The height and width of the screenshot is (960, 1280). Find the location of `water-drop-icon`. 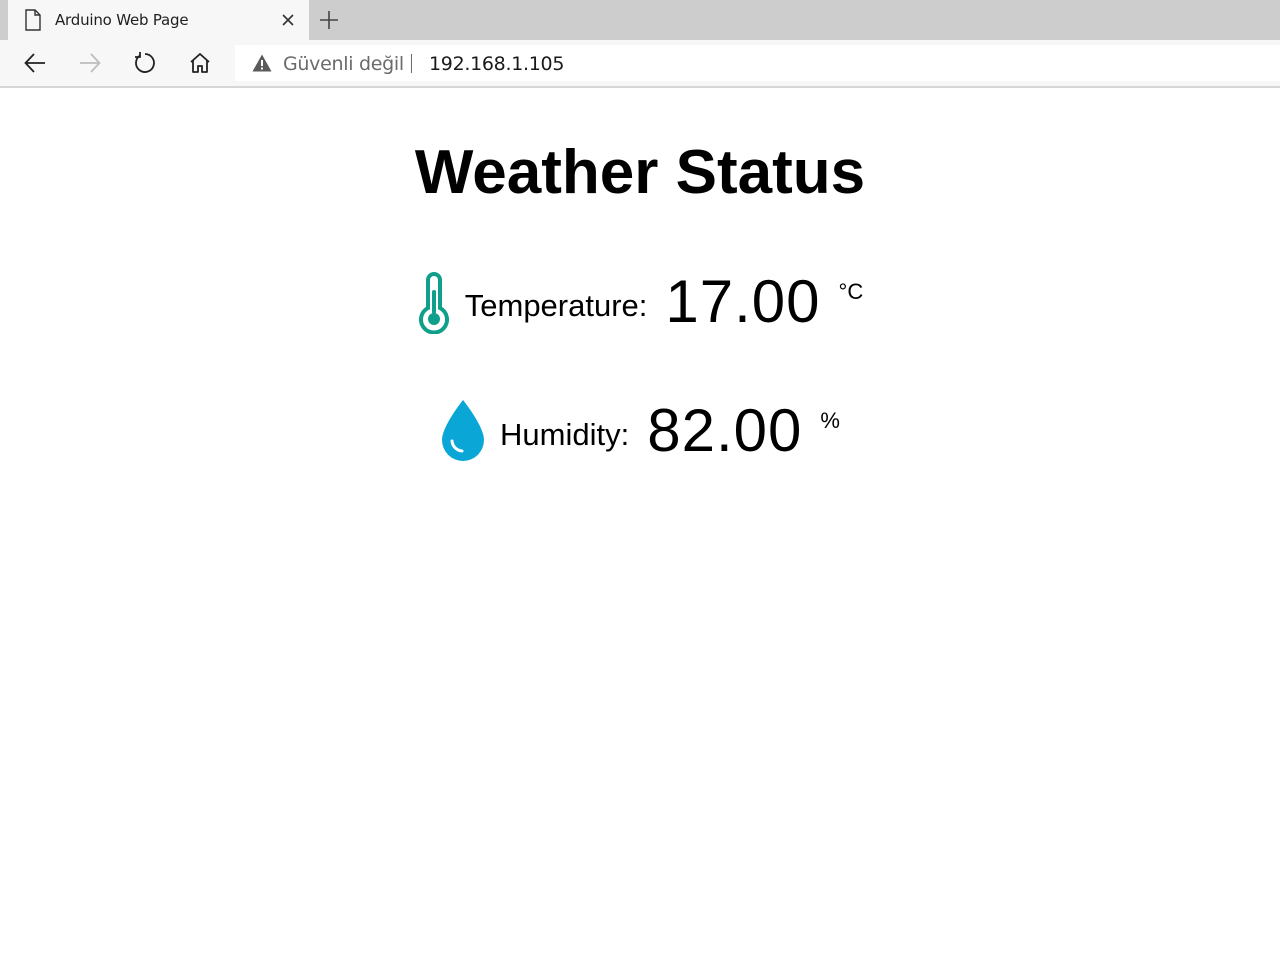

water-drop-icon is located at coordinates (463, 430).